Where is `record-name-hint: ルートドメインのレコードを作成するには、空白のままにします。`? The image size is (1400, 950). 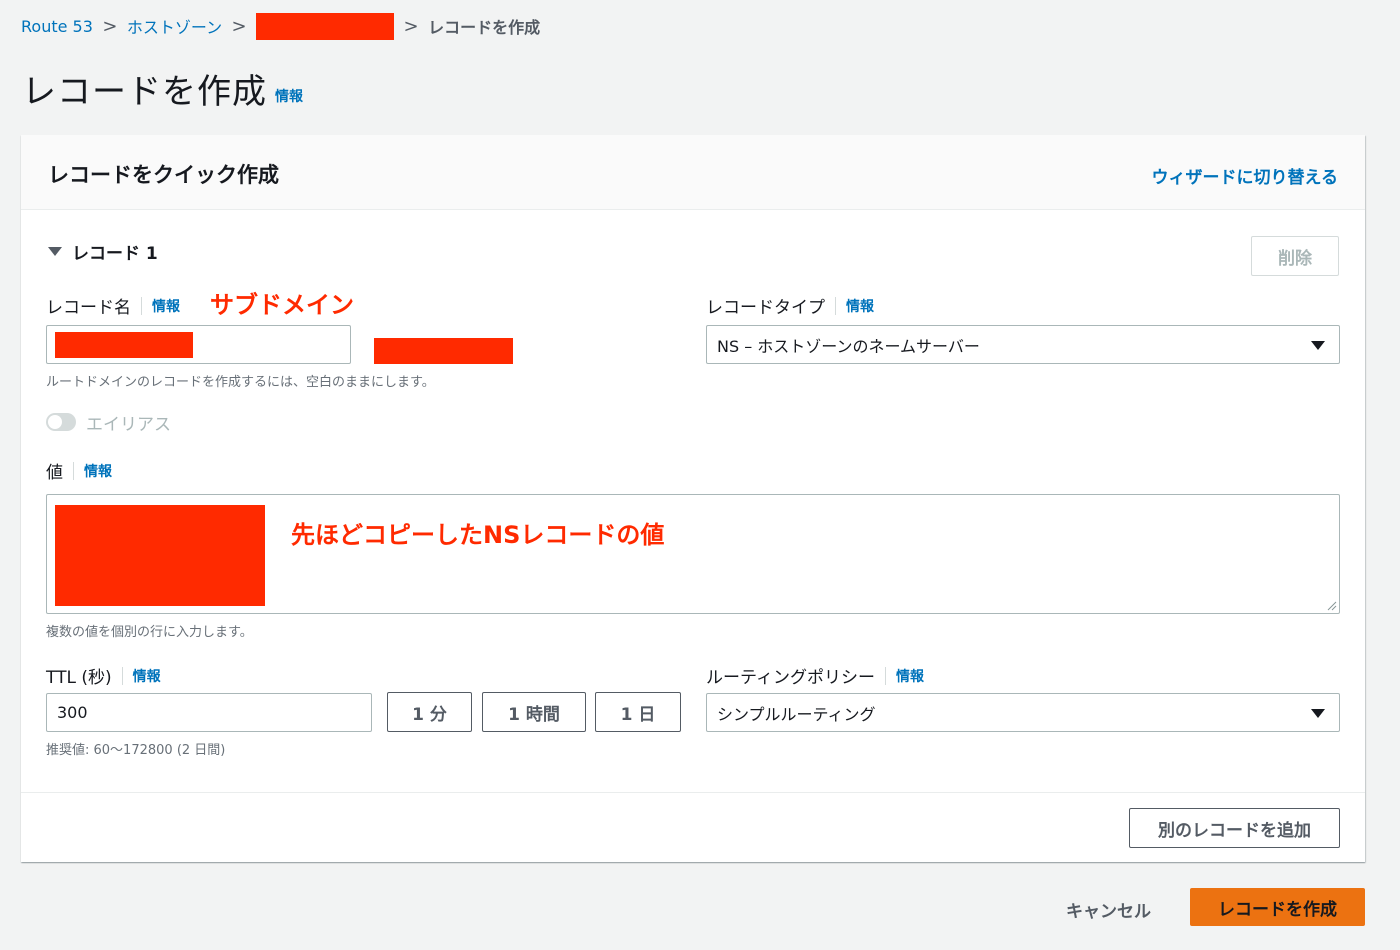
record-name-hint: ルートドメインのレコードを作成するには、空白のままにします。 is located at coordinates (240, 382).